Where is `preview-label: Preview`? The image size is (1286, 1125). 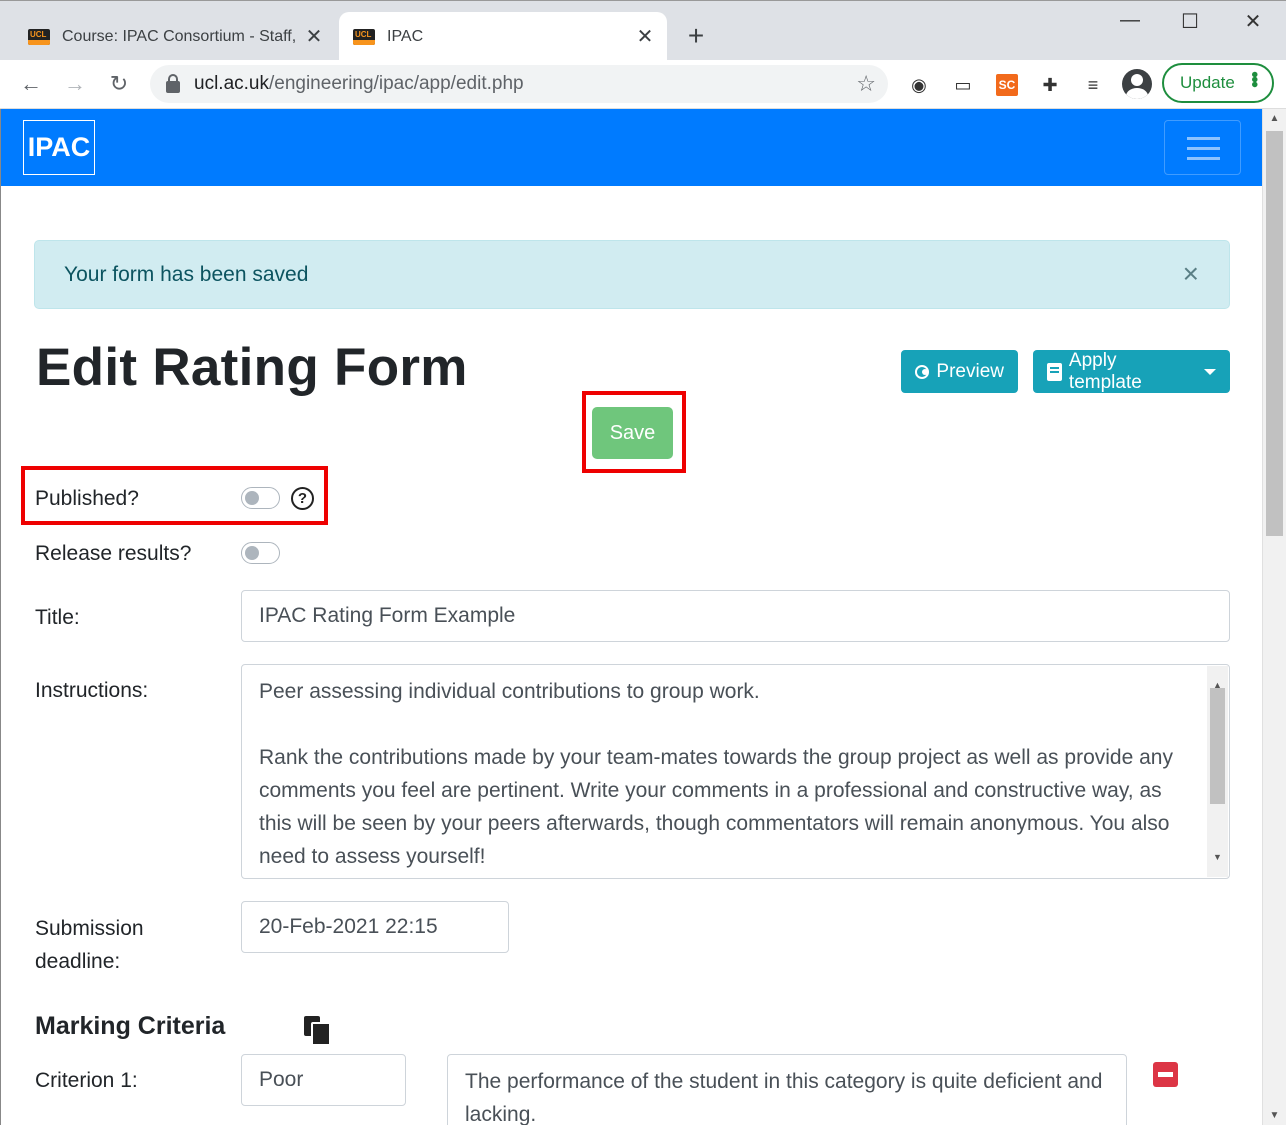 preview-label: Preview is located at coordinates (970, 371).